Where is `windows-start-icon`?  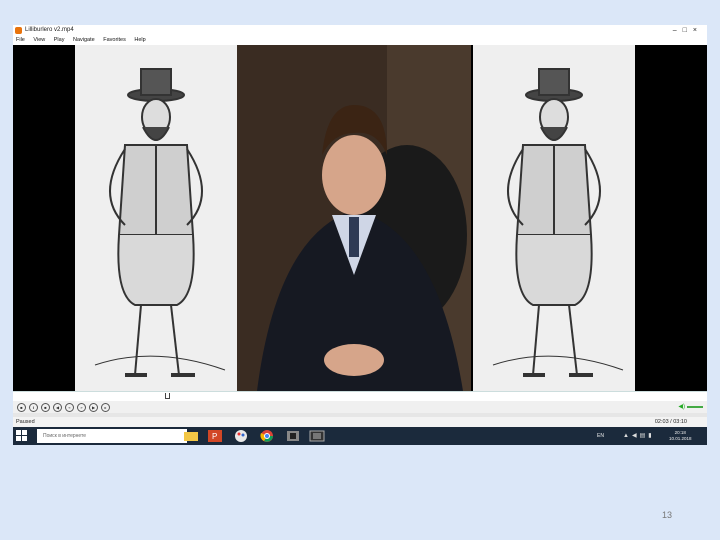 windows-start-icon is located at coordinates (22, 436).